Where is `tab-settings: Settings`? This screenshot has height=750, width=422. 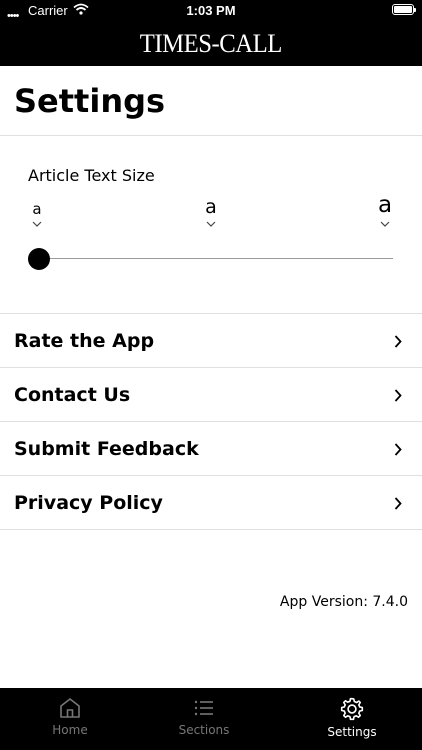
tab-settings: Settings is located at coordinates (352, 719).